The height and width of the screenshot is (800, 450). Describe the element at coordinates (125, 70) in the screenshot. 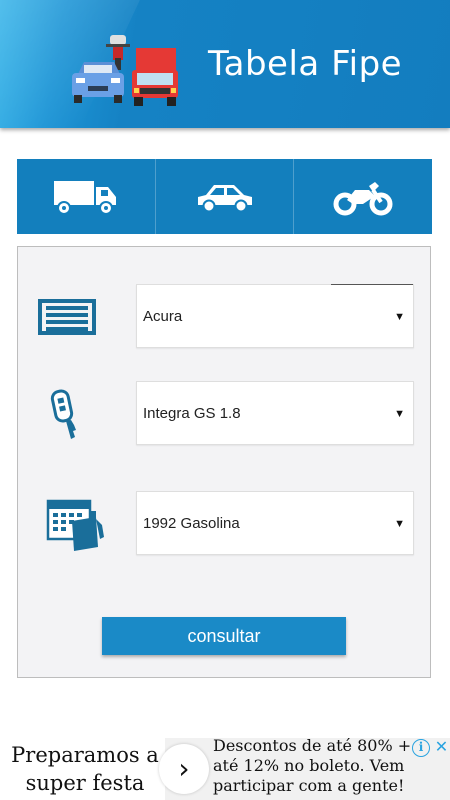

I see `vehicles-logo-icon` at that location.